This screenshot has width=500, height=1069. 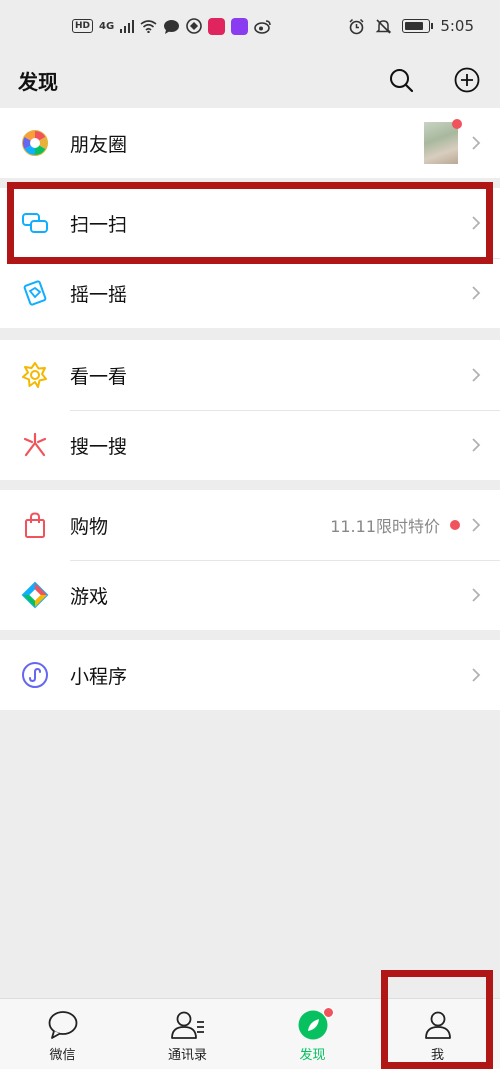 I want to click on top-bar: 发现, so click(x=250, y=80).